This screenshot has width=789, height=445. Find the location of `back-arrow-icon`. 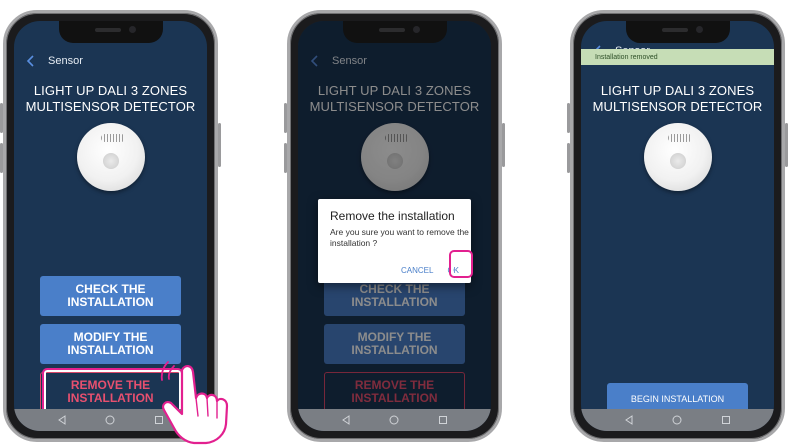

back-arrow-icon is located at coordinates (31, 61).